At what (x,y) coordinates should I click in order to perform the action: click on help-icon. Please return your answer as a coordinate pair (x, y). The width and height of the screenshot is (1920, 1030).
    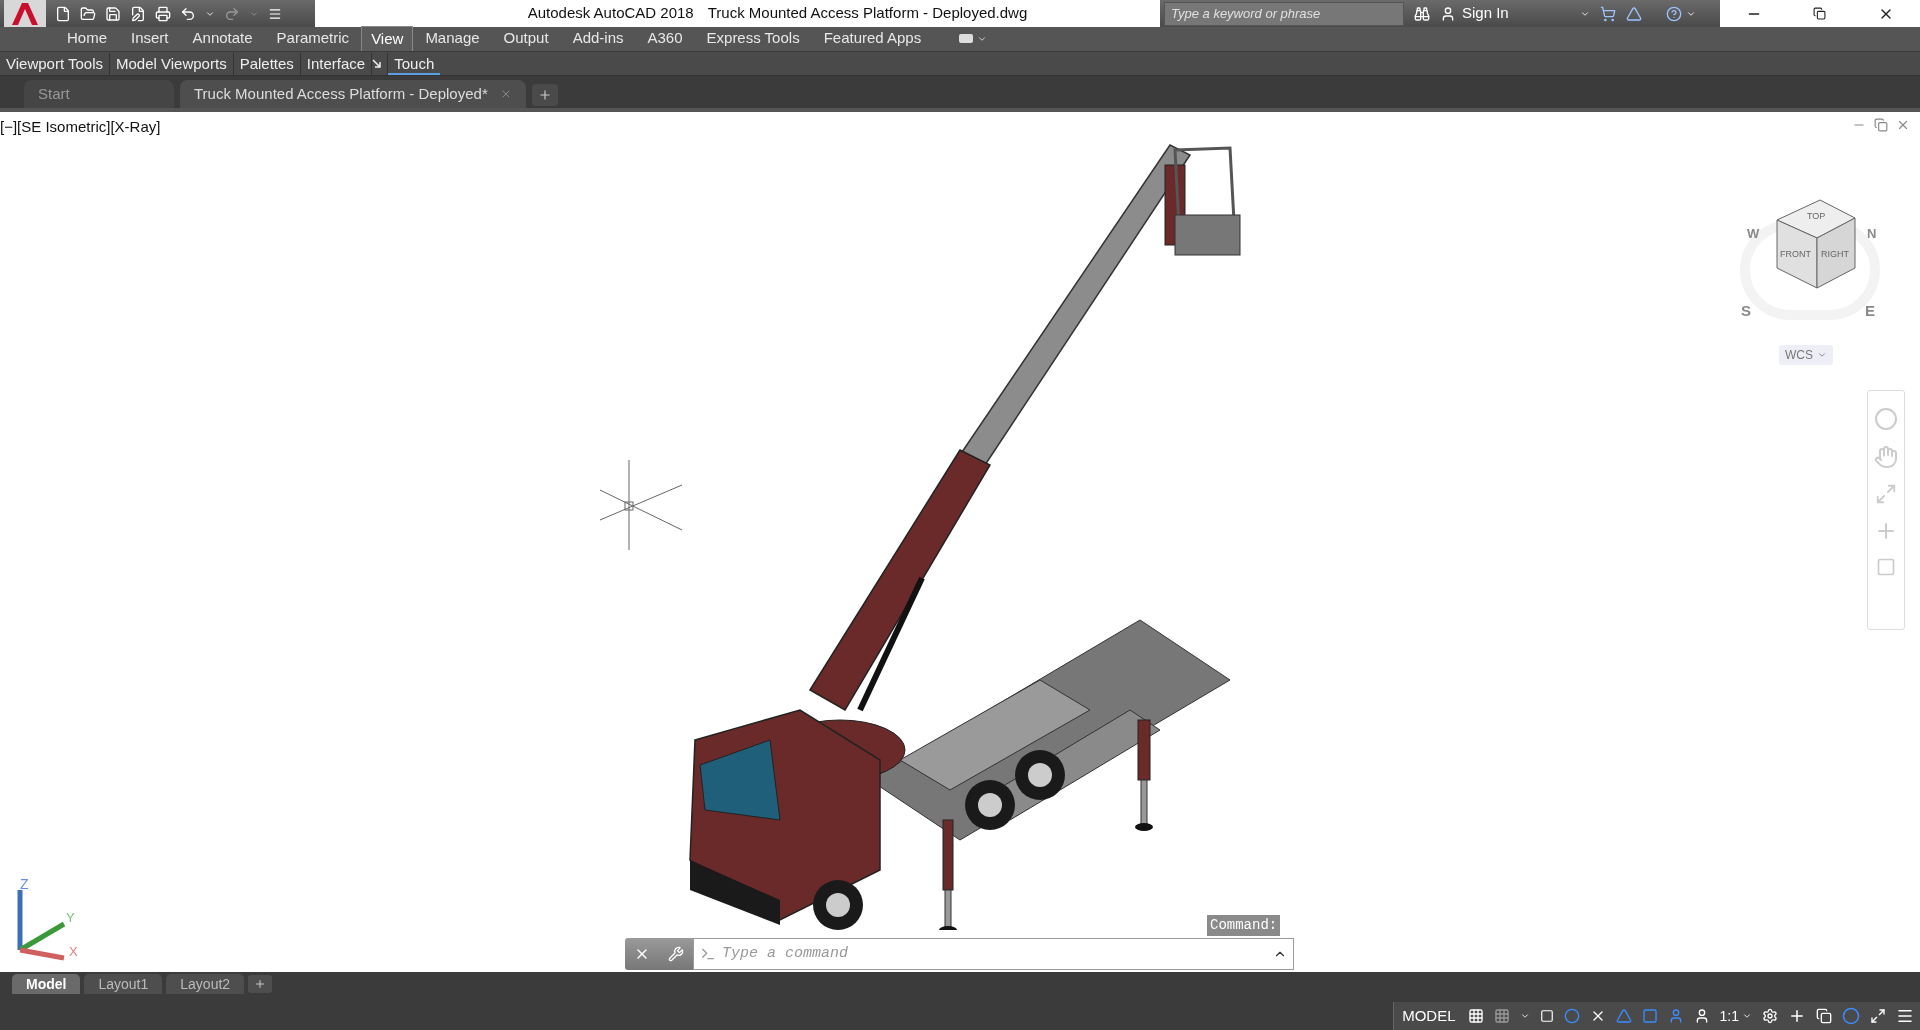
    Looking at the image, I should click on (1674, 13).